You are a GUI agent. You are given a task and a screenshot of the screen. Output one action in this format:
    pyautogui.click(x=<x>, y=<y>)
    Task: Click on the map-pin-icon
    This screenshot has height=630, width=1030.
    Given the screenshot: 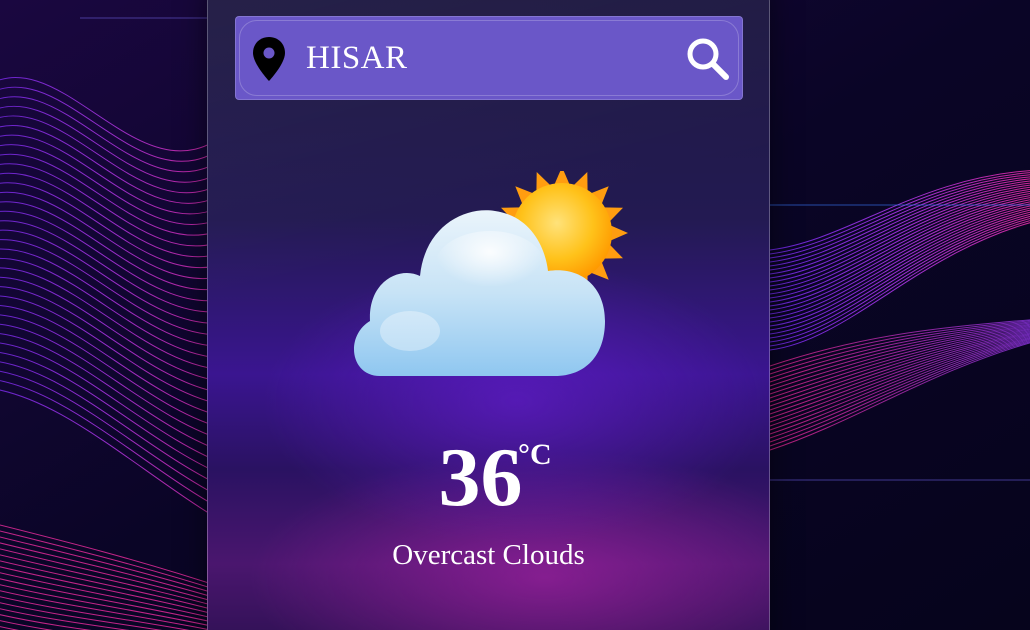 What is the action you would take?
    pyautogui.click(x=269, y=59)
    